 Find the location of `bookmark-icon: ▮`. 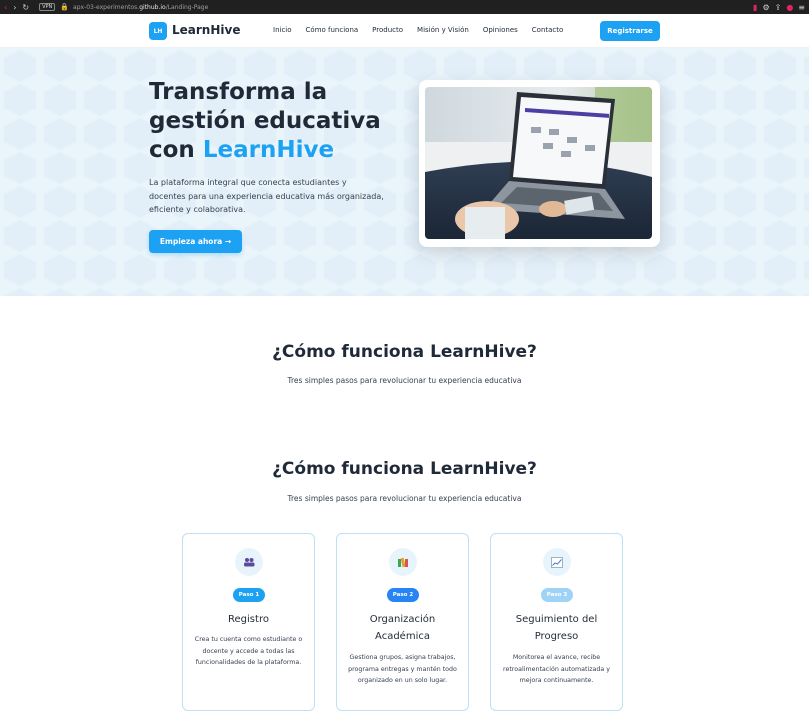

bookmark-icon: ▮ is located at coordinates (755, 7).